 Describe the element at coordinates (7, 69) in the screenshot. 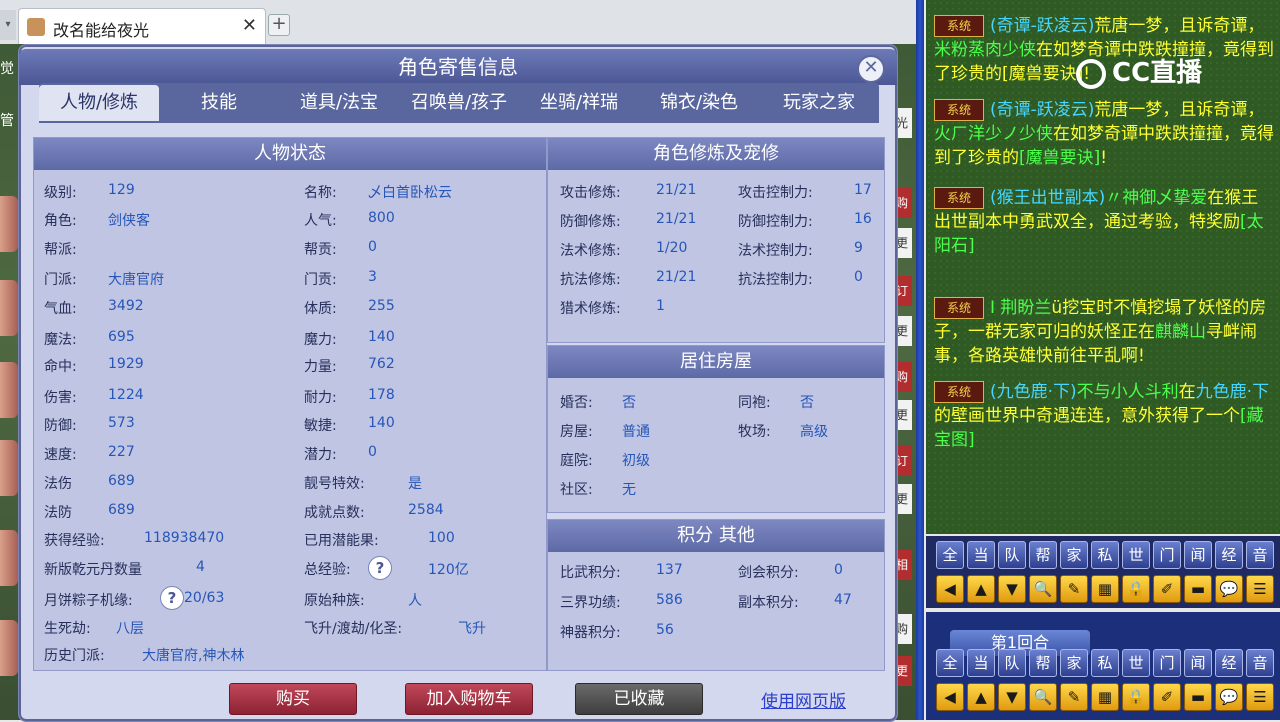

I see `left-edge-text: 觉` at that location.